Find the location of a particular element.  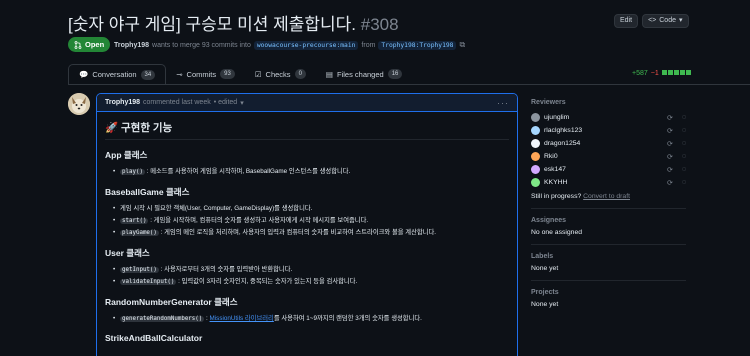

reviewer-name: dragon1254 is located at coordinates (562, 143).